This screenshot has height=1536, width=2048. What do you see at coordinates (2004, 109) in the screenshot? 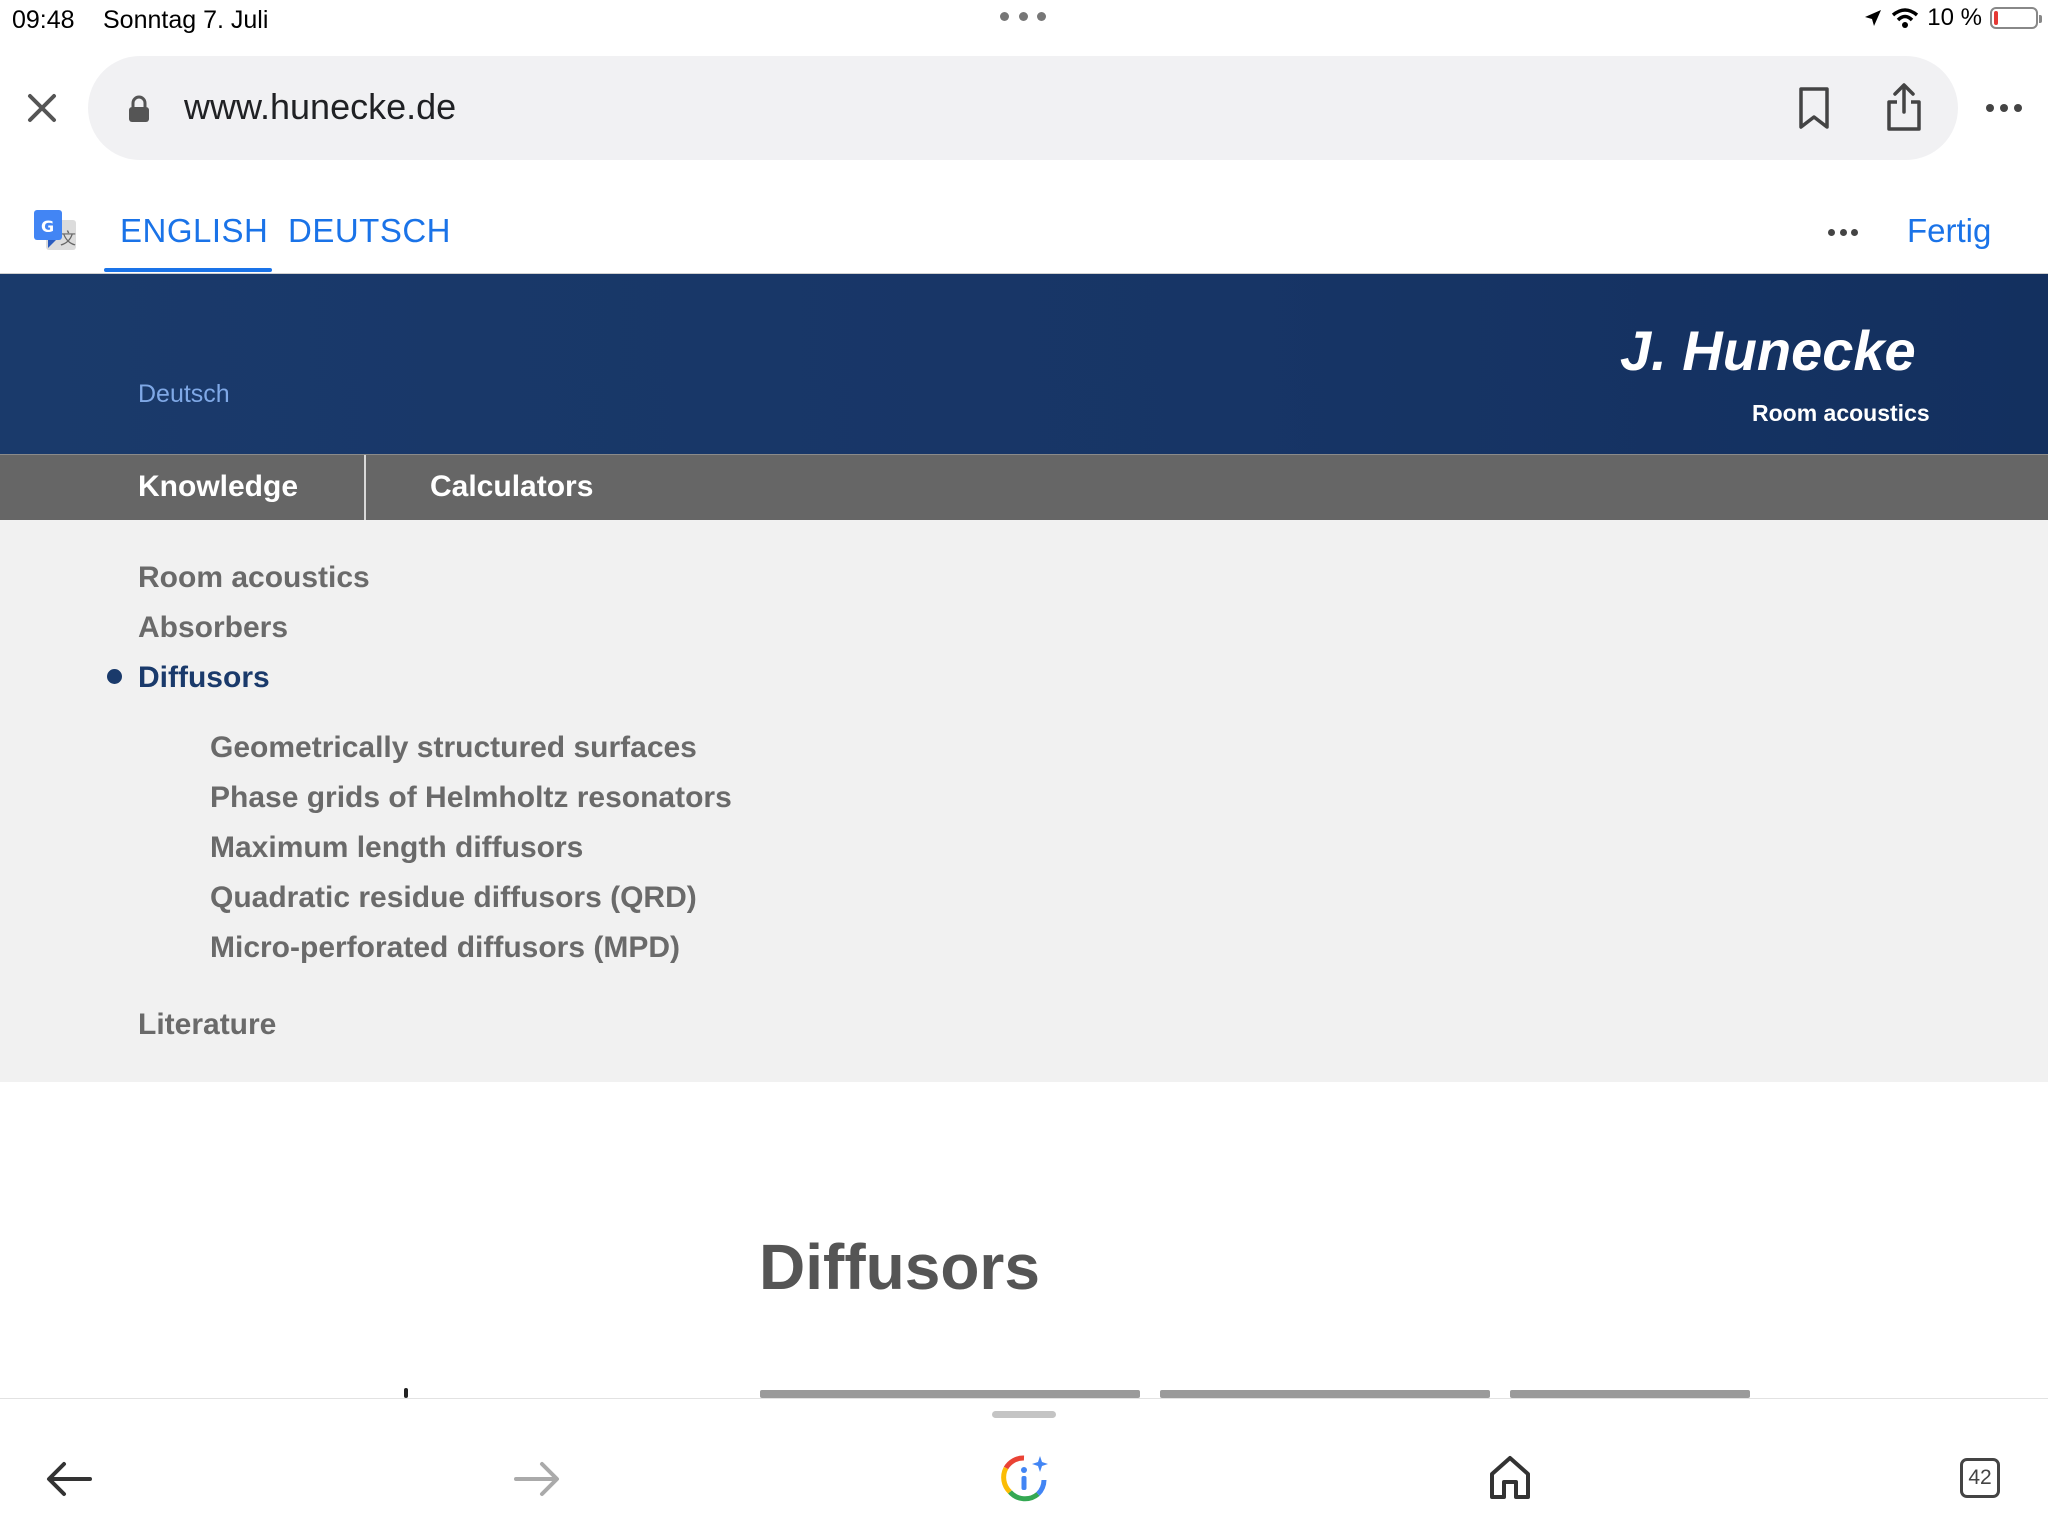
I see `more-icon` at bounding box center [2004, 109].